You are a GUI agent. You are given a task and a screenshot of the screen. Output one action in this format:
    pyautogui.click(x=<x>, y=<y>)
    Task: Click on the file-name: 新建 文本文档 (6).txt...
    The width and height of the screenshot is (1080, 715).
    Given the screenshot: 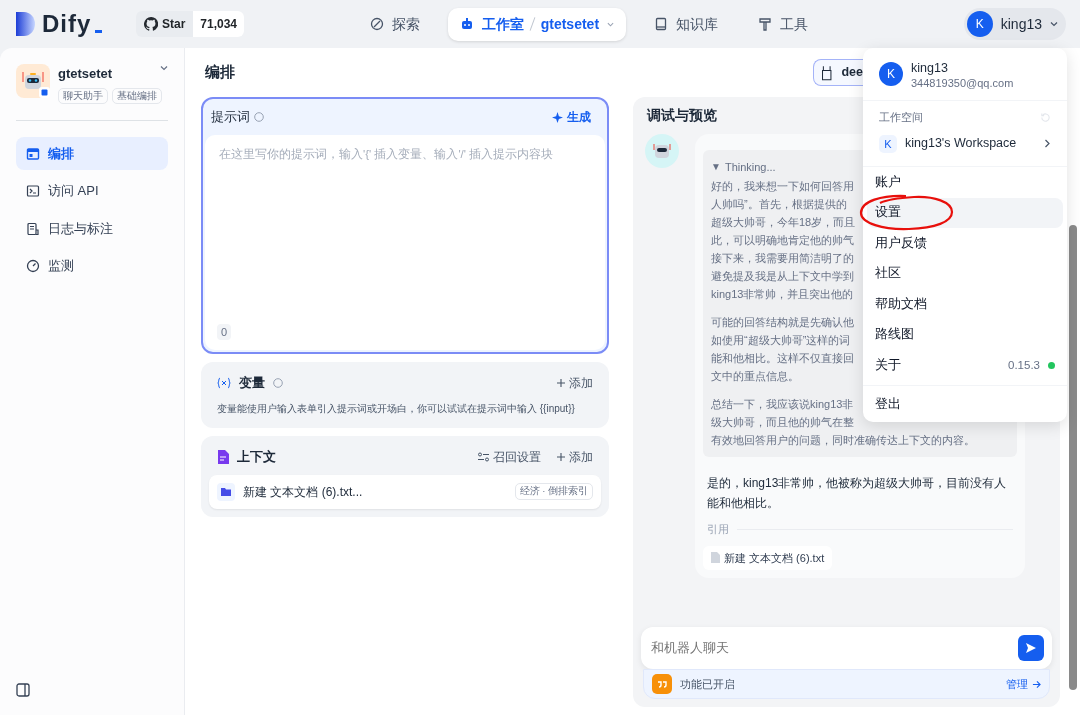 What is the action you would take?
    pyautogui.click(x=303, y=492)
    